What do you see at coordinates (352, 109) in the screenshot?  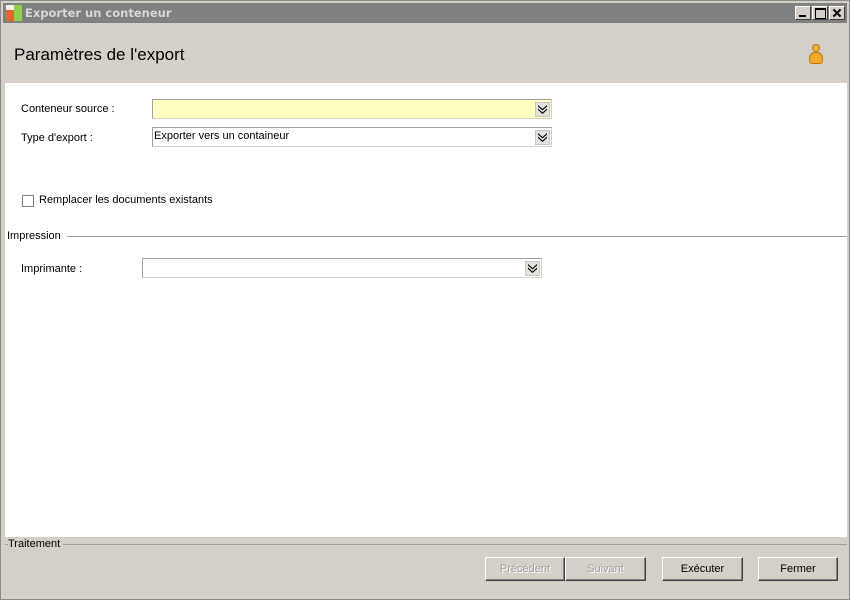 I see `source-container-combo` at bounding box center [352, 109].